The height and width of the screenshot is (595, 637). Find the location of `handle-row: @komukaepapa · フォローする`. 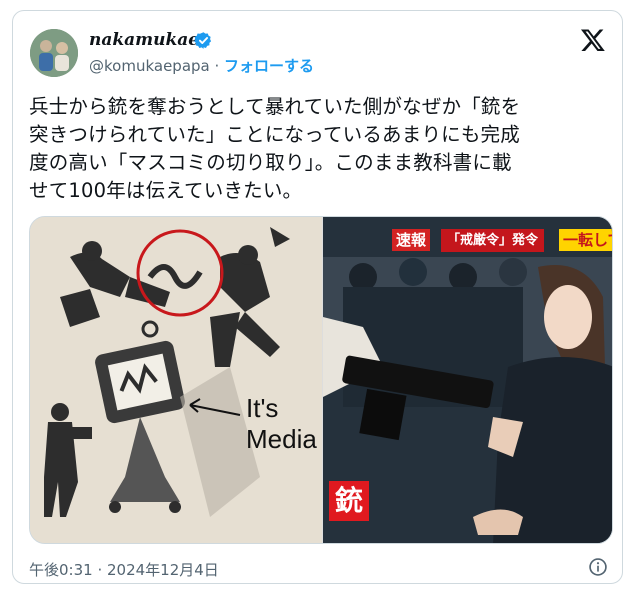

handle-row: @komukaepapa · フォローする is located at coordinates (201, 65).